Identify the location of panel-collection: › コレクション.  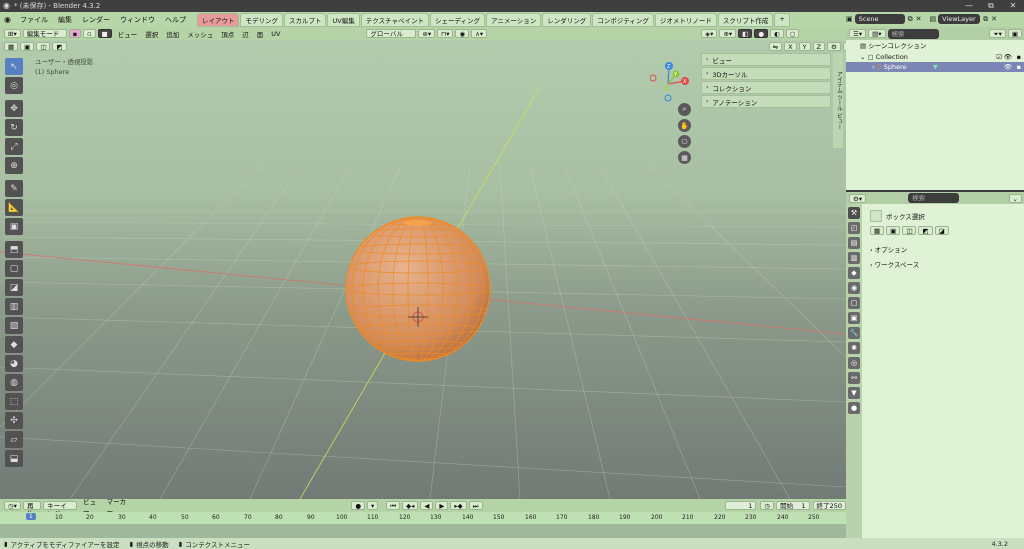
(766, 87).